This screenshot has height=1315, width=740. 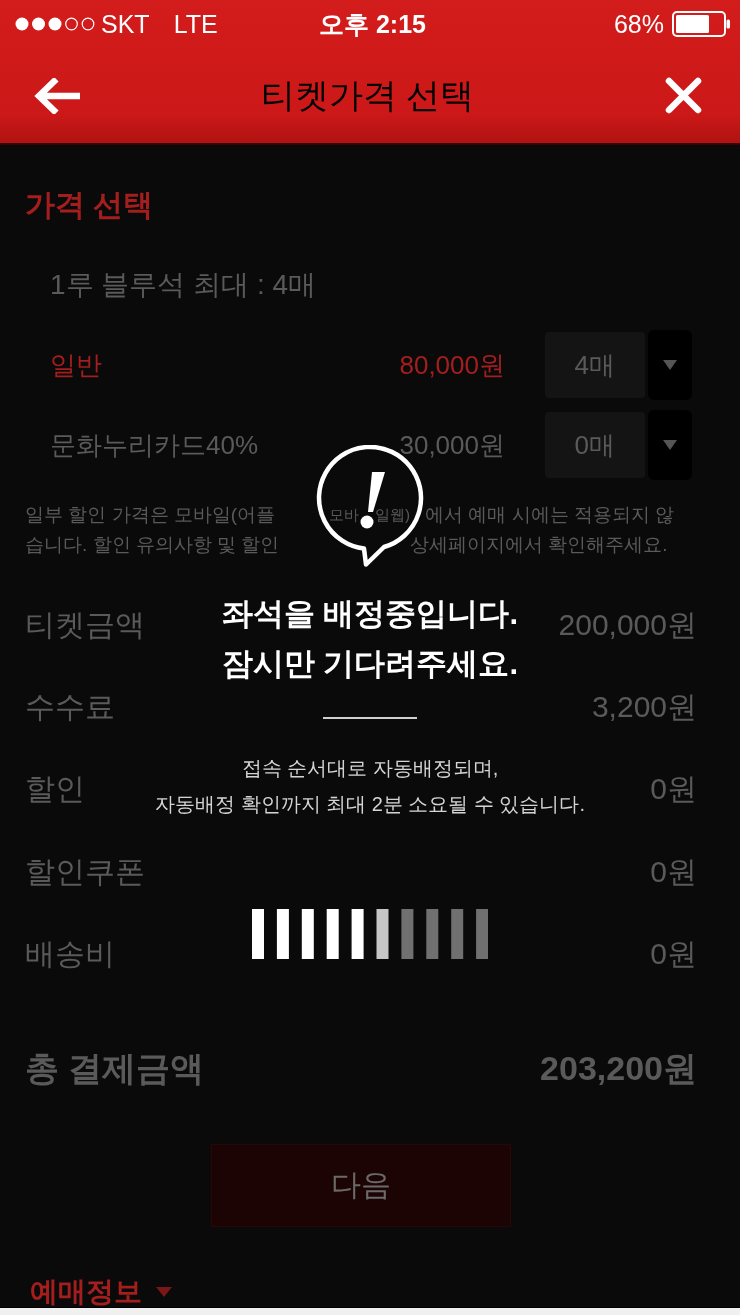 I want to click on price-amount: 30,000원, so click(x=452, y=445).